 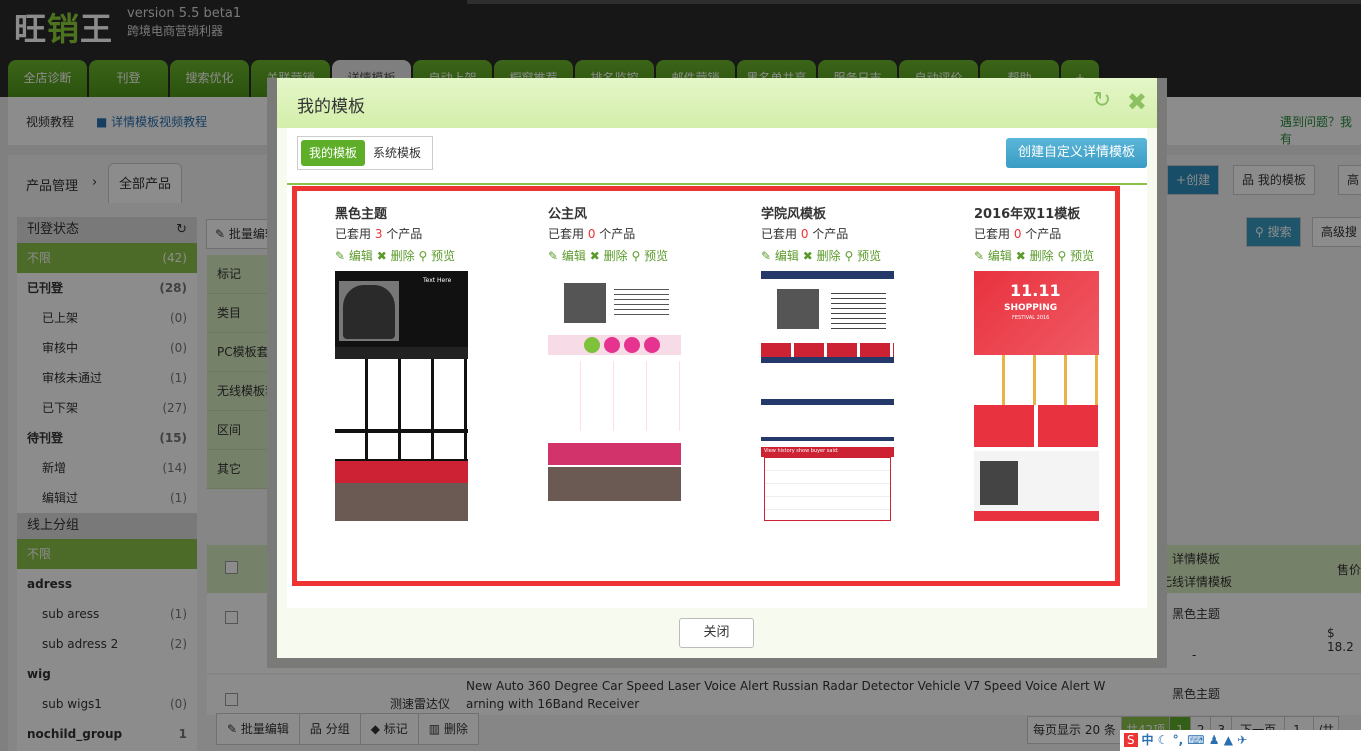 What do you see at coordinates (1027, 214) in the screenshot?
I see `template-title: 2016年双11模板` at bounding box center [1027, 214].